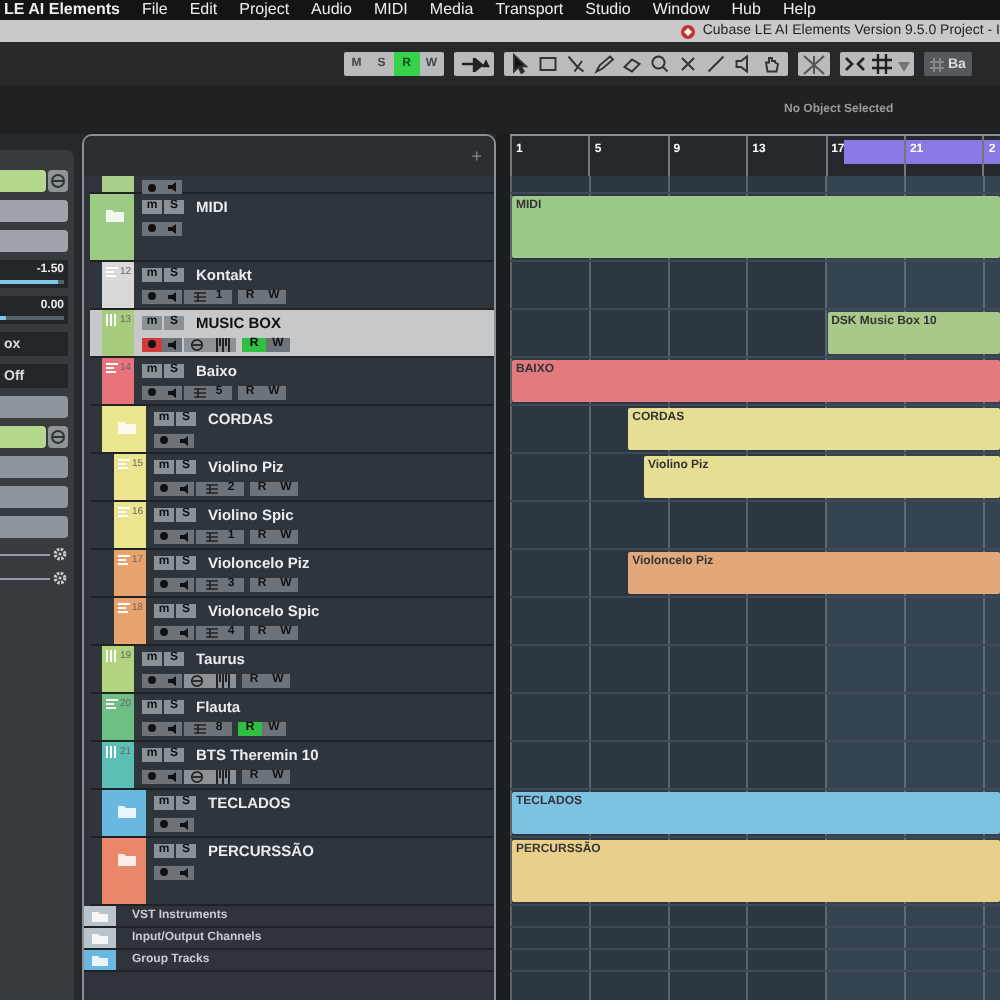 This screenshot has height=1000, width=1000. What do you see at coordinates (154, 10) in the screenshot?
I see `menu-item: File` at bounding box center [154, 10].